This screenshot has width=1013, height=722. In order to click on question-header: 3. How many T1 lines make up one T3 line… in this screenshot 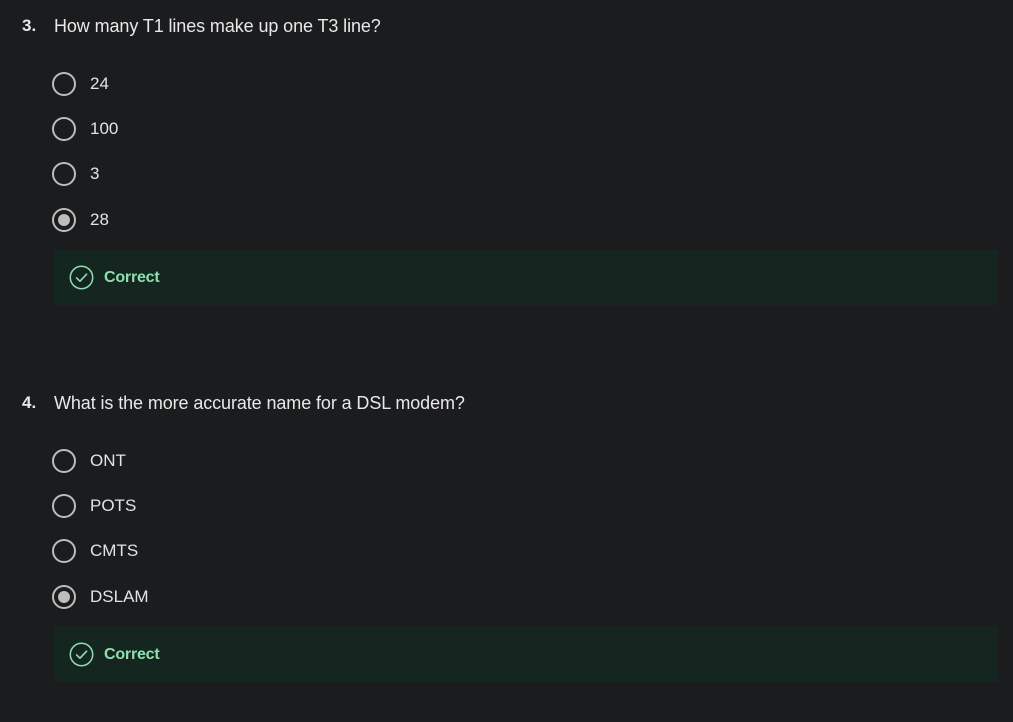, I will do `click(201, 26)`.